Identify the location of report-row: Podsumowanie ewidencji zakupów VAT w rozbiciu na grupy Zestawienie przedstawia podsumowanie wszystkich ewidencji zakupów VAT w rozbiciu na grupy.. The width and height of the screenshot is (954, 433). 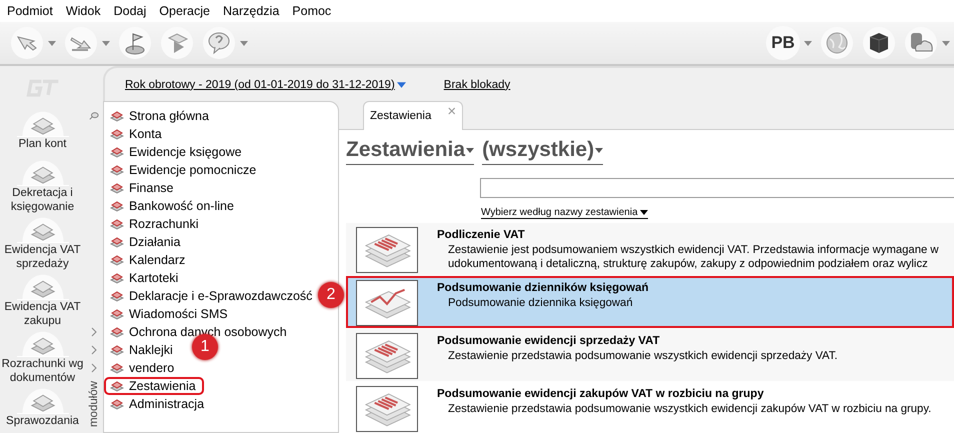
(650, 407).